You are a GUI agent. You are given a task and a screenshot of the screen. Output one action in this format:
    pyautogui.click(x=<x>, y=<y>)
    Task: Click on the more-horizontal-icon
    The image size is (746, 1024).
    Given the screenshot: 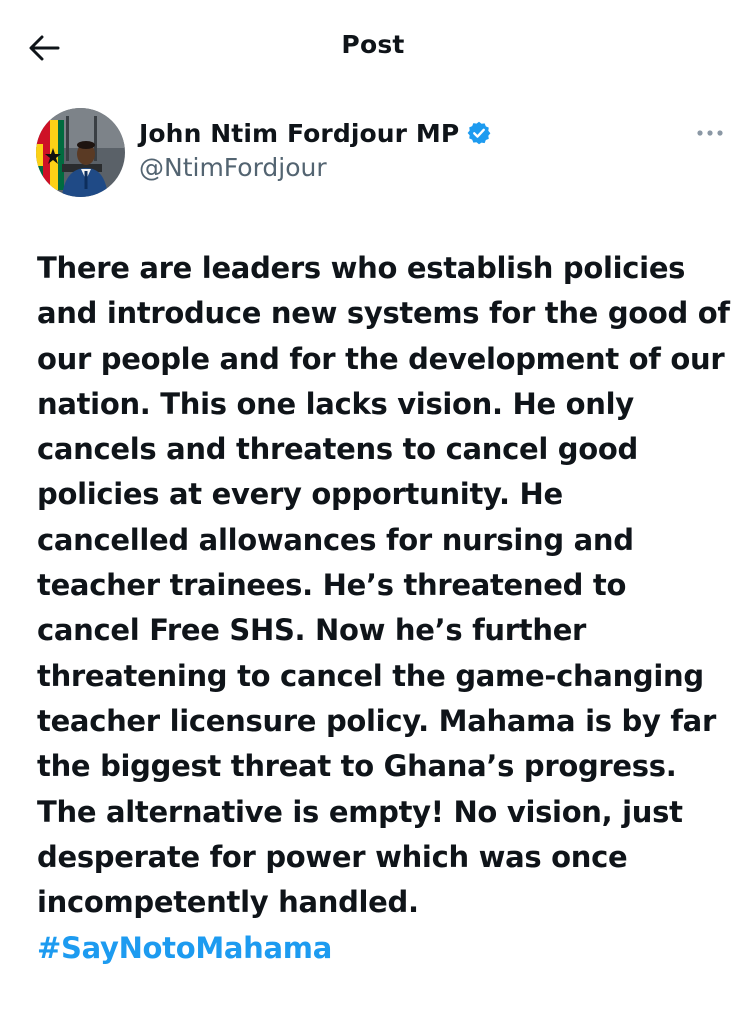 What is the action you would take?
    pyautogui.click(x=710, y=133)
    